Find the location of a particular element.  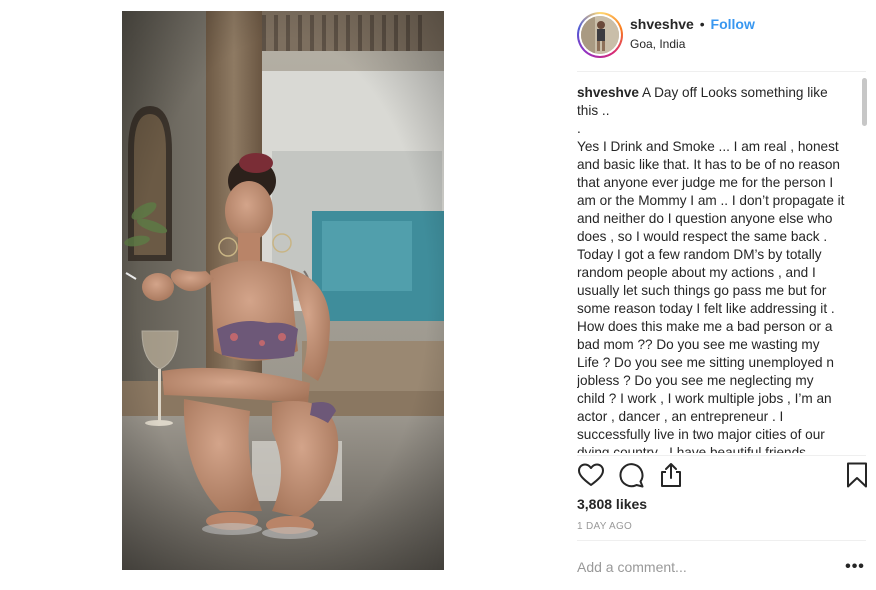

share-button is located at coordinates (671, 475).